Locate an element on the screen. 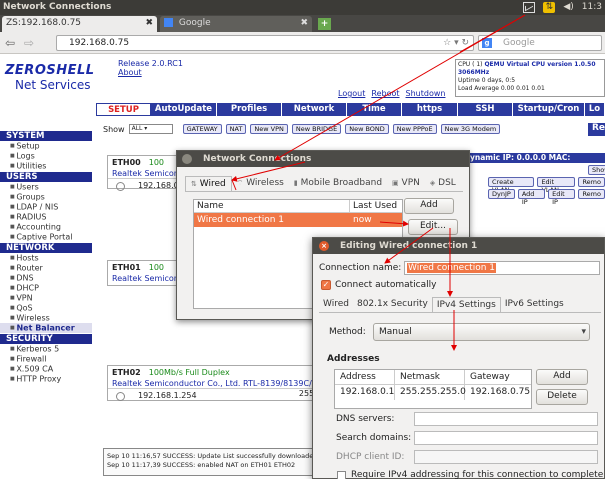 The width and height of the screenshot is (605, 479). refresh-button: Re is located at coordinates (596, 129).